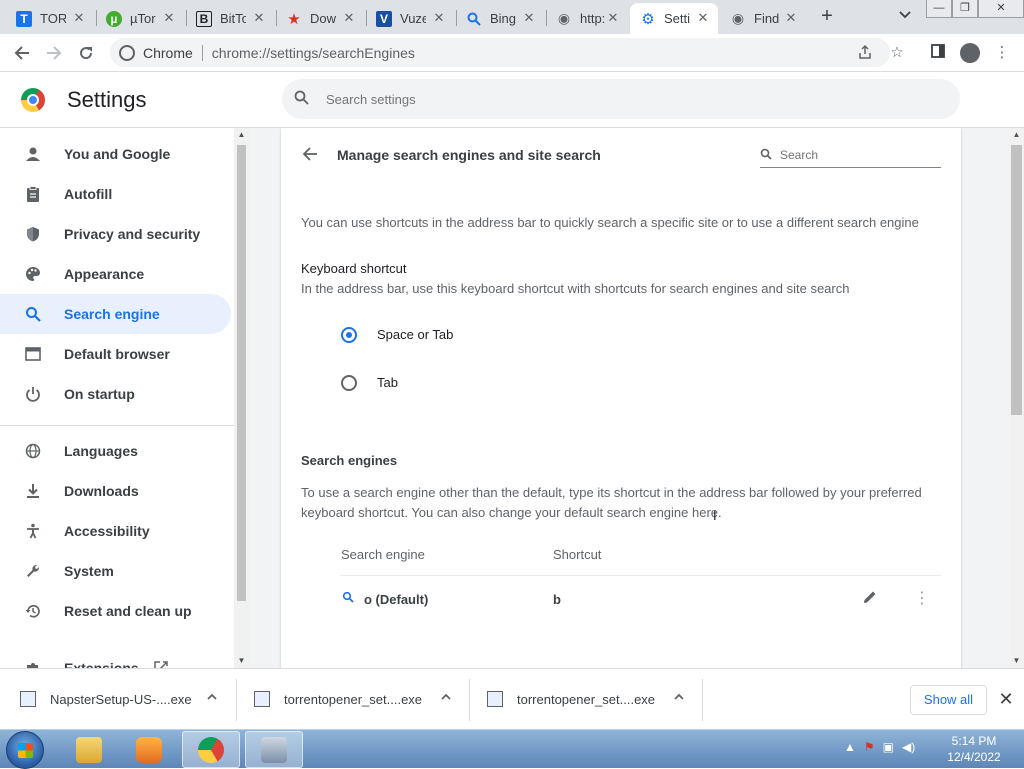  Describe the element at coordinates (939, 9) in the screenshot. I see `minimize-button: —` at that location.